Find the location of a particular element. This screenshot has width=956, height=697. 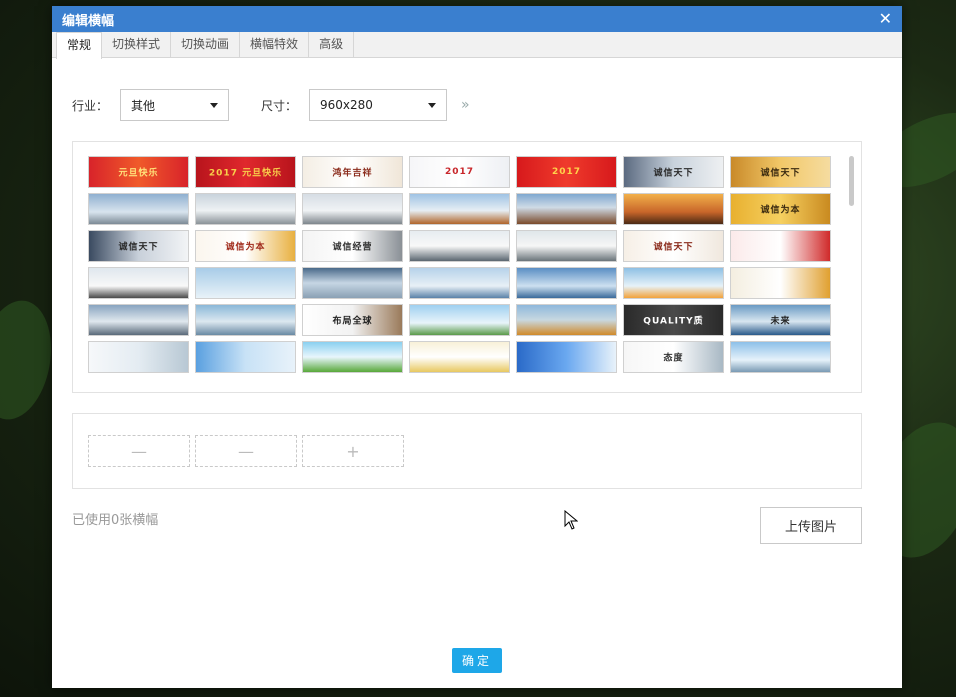

banner-thumbnail: 2017 元旦快乐 is located at coordinates (245, 172).